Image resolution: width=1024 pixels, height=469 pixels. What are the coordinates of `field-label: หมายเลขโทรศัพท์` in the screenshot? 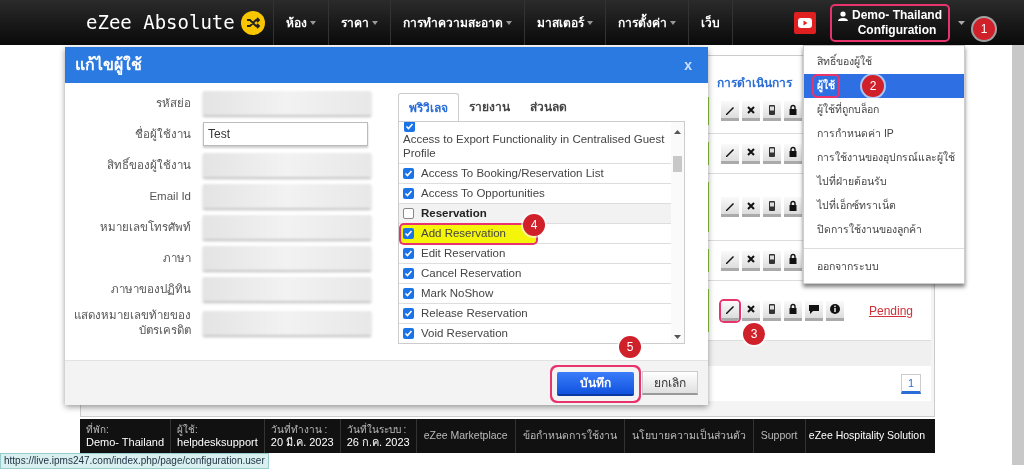 It's located at (145, 227).